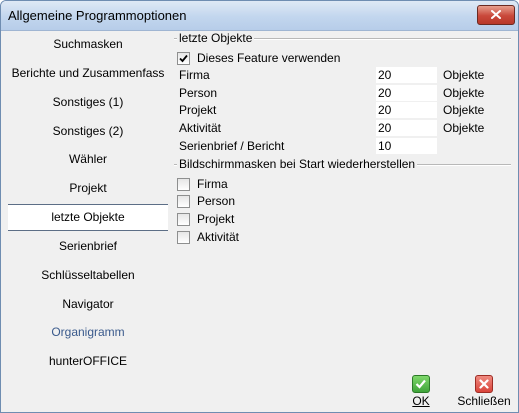 This screenshot has width=519, height=413. What do you see at coordinates (88, 188) in the screenshot?
I see `sidebar-item-projekt: Projekt` at bounding box center [88, 188].